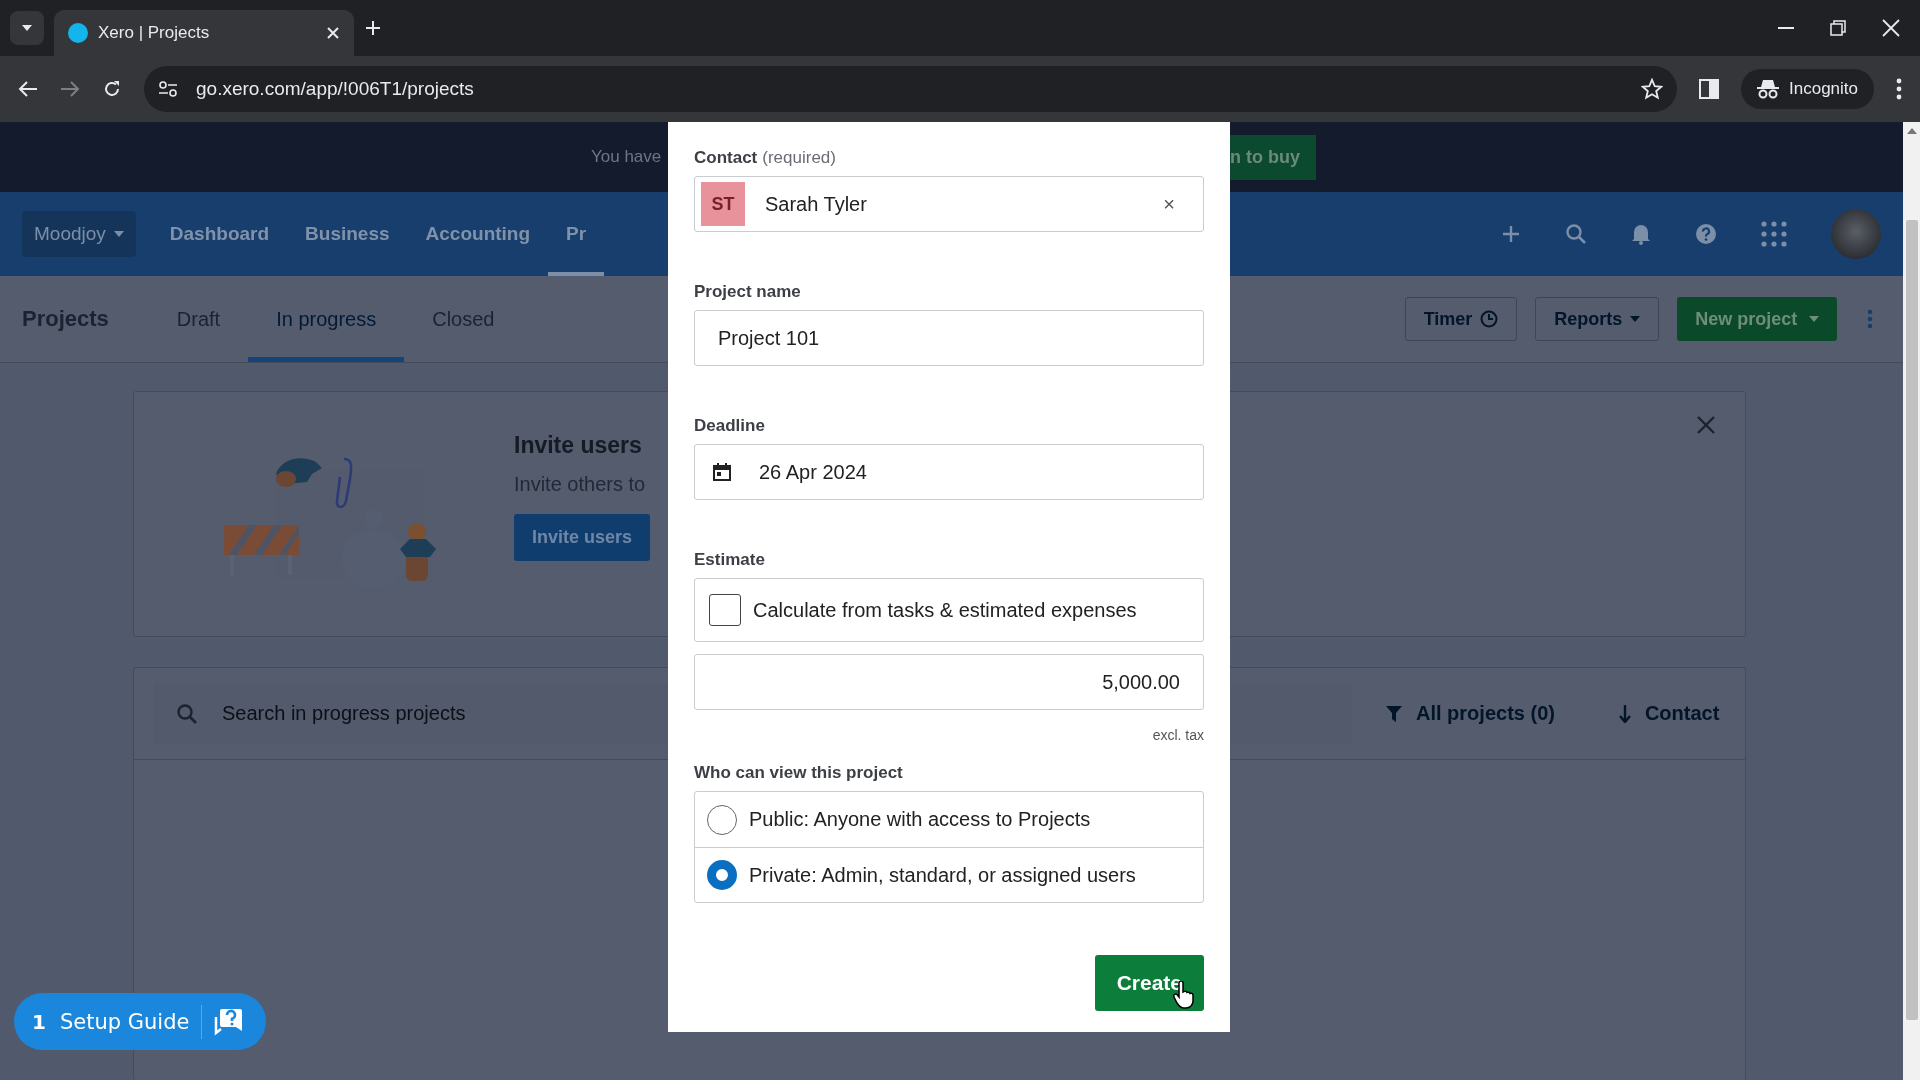 Image resolution: width=1920 pixels, height=1080 pixels. I want to click on radio-label: Private: Admin, standard, or assigned users, so click(942, 875).